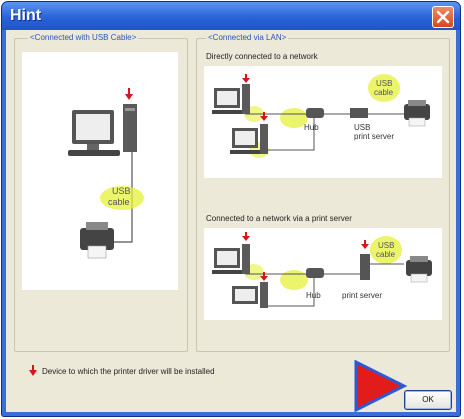  Describe the element at coordinates (386, 254) in the screenshot. I see `server-usb-label-2: cable` at that location.